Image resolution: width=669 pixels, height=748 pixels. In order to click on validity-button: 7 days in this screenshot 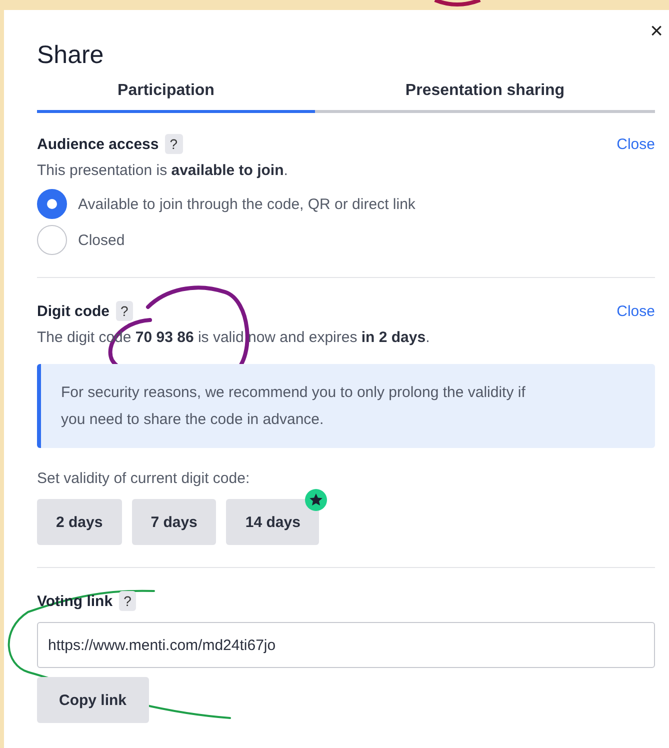, I will do `click(174, 522)`.